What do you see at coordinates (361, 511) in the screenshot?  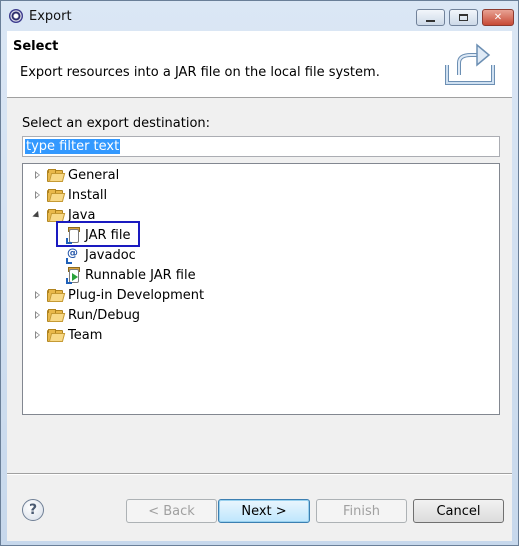 I see `finish-button: Finish` at bounding box center [361, 511].